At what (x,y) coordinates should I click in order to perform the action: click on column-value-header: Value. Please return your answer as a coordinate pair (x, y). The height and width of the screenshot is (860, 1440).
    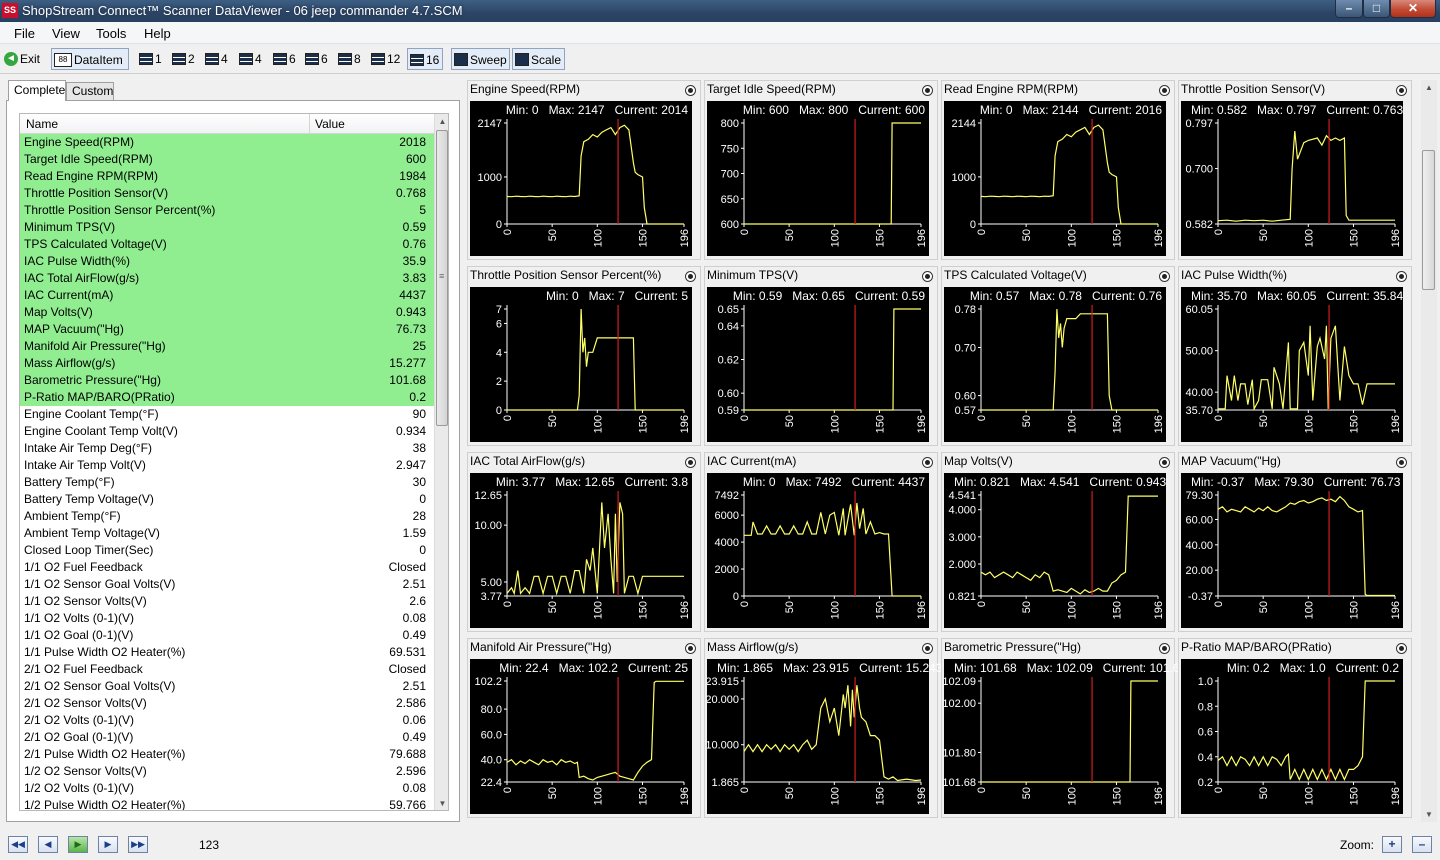
    Looking at the image, I should click on (330, 124).